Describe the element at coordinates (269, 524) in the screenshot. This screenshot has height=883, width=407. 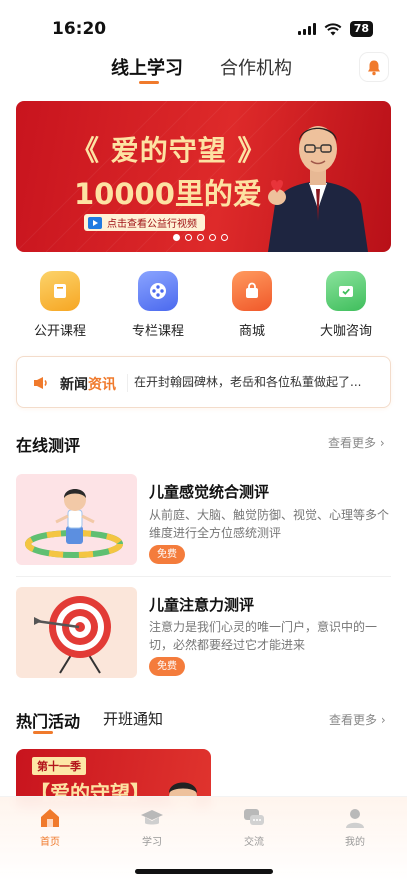
I see `card-description: 从前庭、大脑、触觉防御、视觉、心理等多个维度进行全方位感统测评` at that location.